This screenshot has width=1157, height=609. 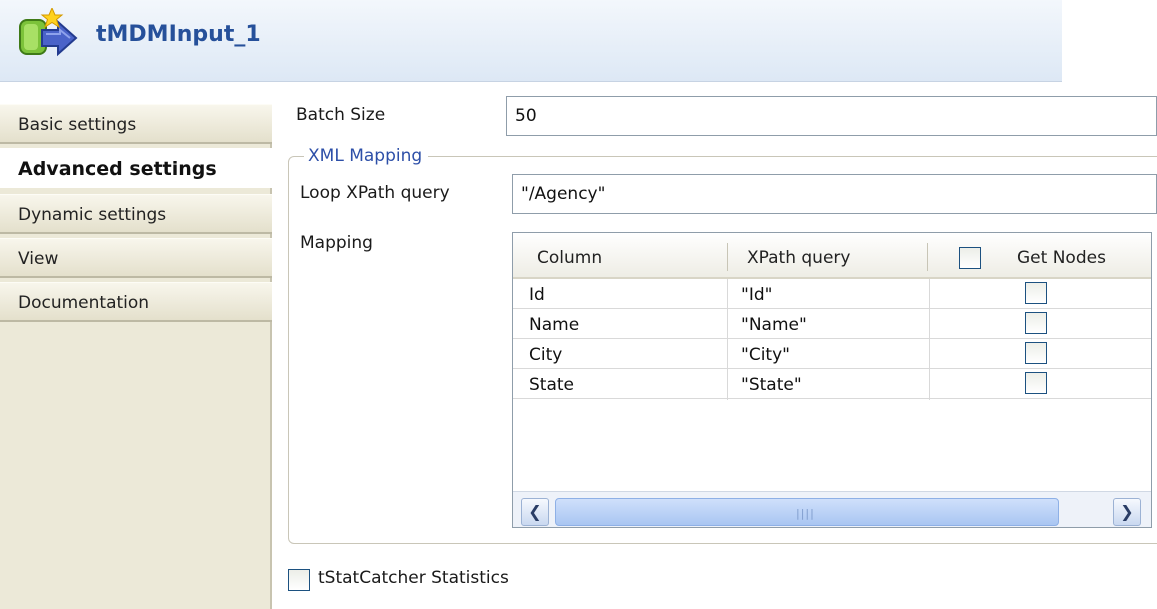 What do you see at coordinates (569, 256) in the screenshot?
I see `column-header-column: Column` at bounding box center [569, 256].